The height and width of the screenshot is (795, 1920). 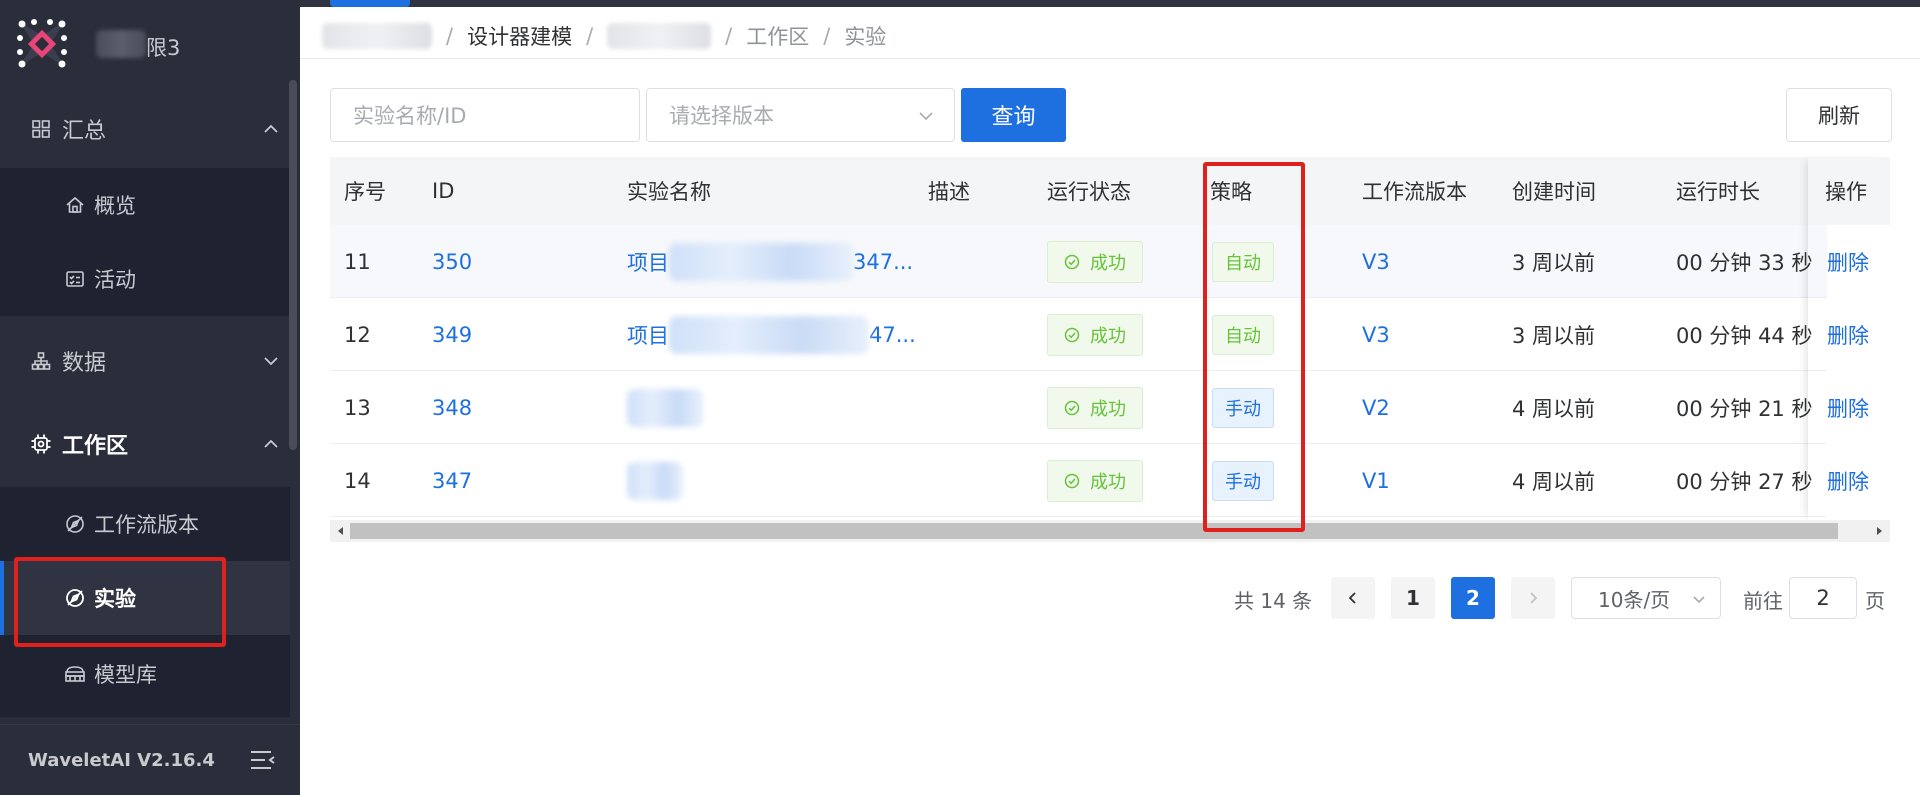 I want to click on cell-created: 4 周以前, so click(x=1554, y=408).